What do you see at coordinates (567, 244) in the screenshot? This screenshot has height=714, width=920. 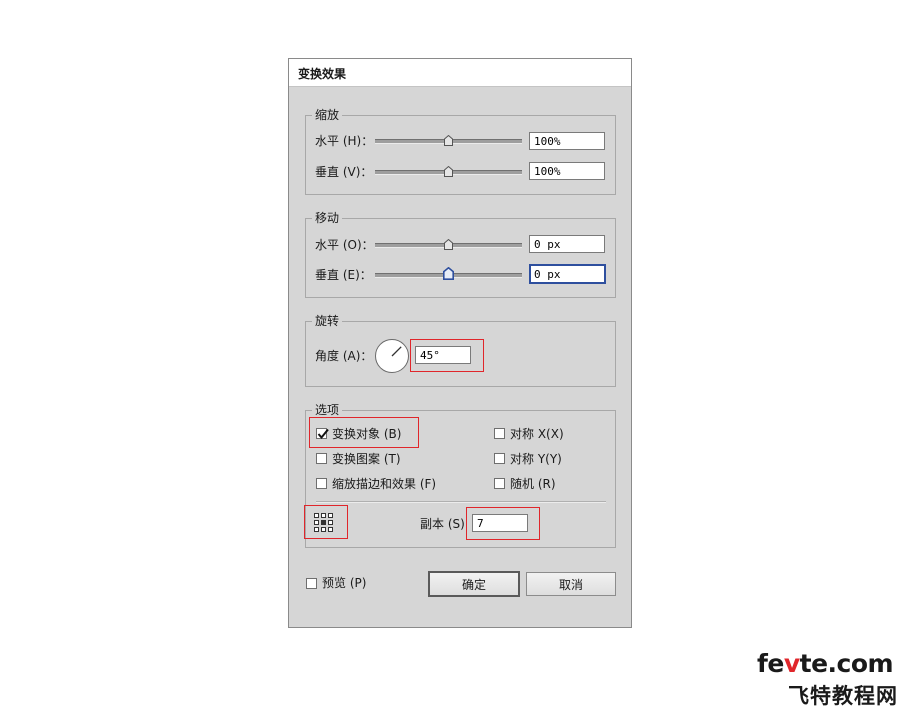 I see `move-horizontal-input` at bounding box center [567, 244].